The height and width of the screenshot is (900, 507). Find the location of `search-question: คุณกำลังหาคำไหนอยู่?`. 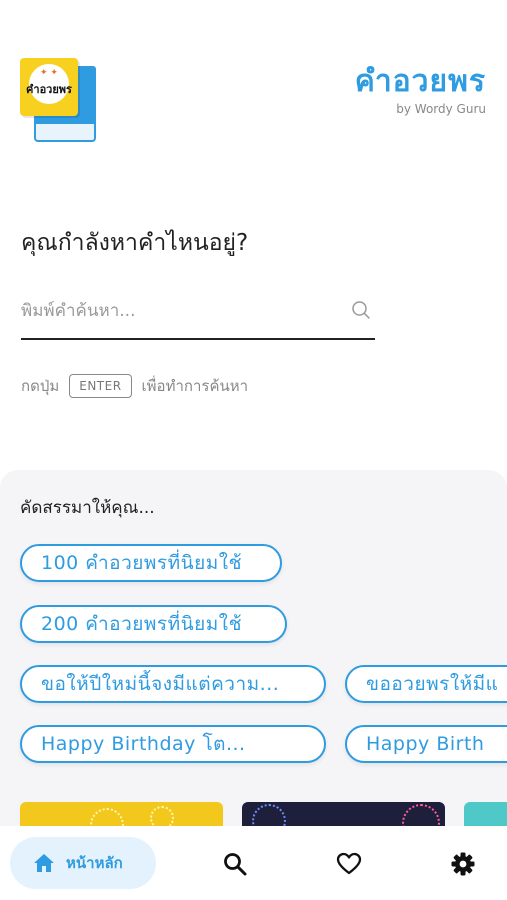

search-question: คุณกำลังหาคำไหนอยู่? is located at coordinates (135, 243).